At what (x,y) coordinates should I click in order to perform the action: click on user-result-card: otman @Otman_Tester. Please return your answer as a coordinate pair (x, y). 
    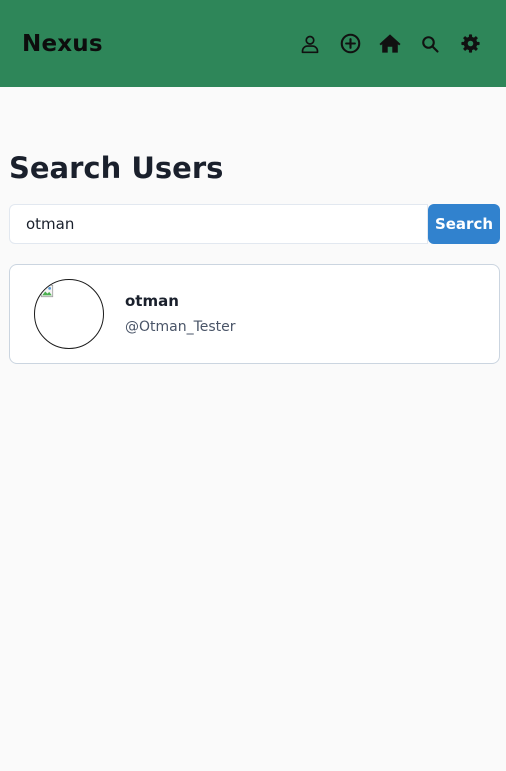
    Looking at the image, I should click on (254, 314).